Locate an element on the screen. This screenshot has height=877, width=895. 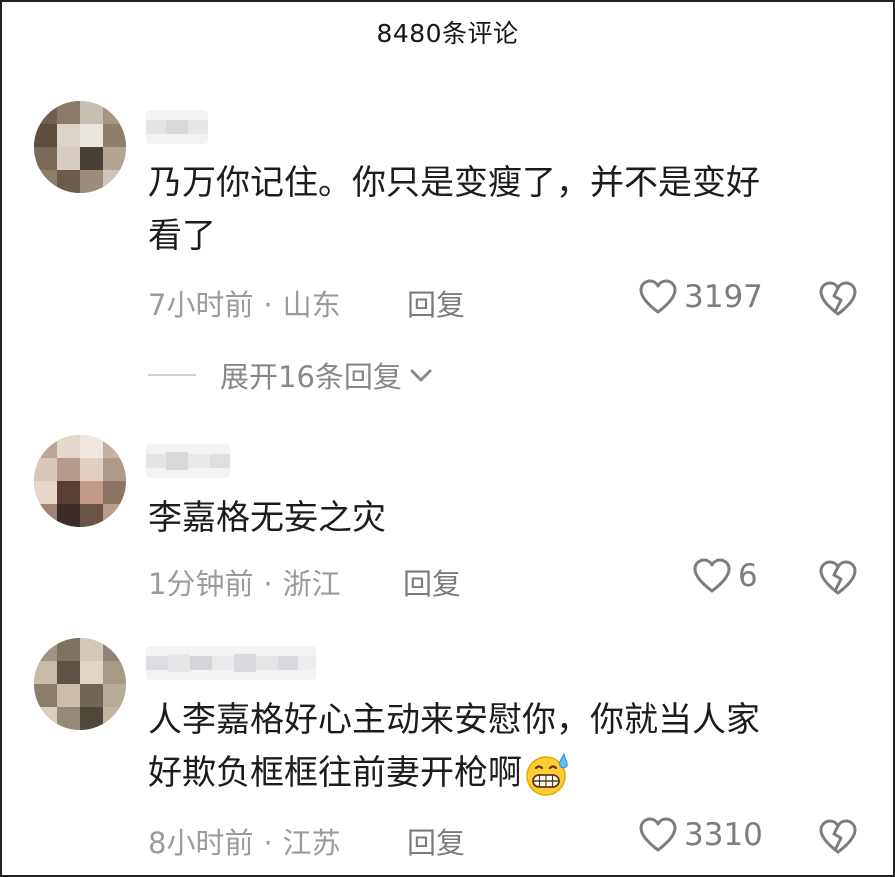
expand-replies-button: 展开16条回复 is located at coordinates (291, 375).